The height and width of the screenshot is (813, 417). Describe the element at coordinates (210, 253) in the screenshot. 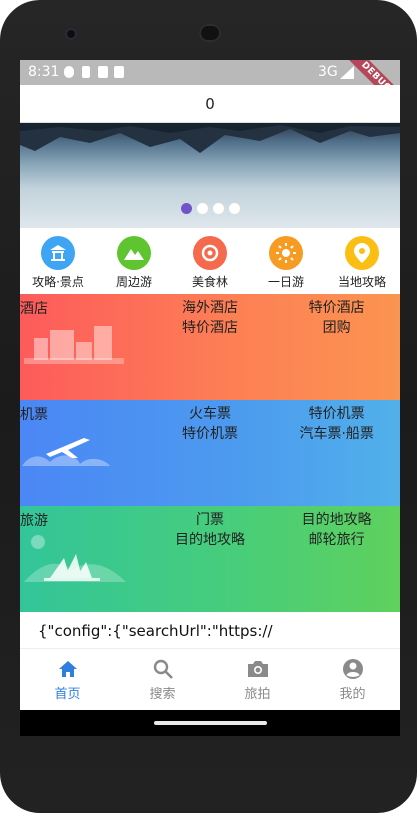

I see `food-icon` at that location.